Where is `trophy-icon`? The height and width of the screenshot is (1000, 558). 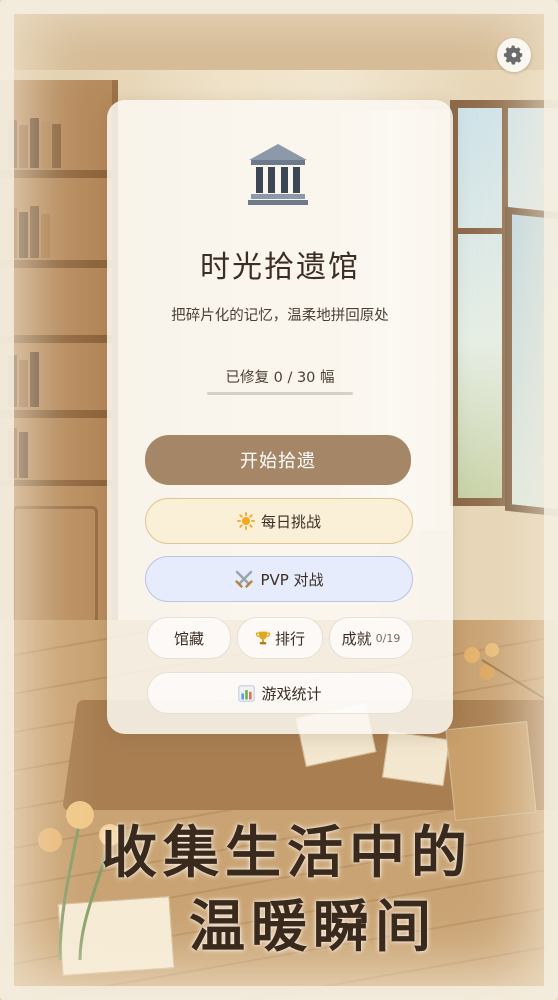
trophy-icon is located at coordinates (263, 638).